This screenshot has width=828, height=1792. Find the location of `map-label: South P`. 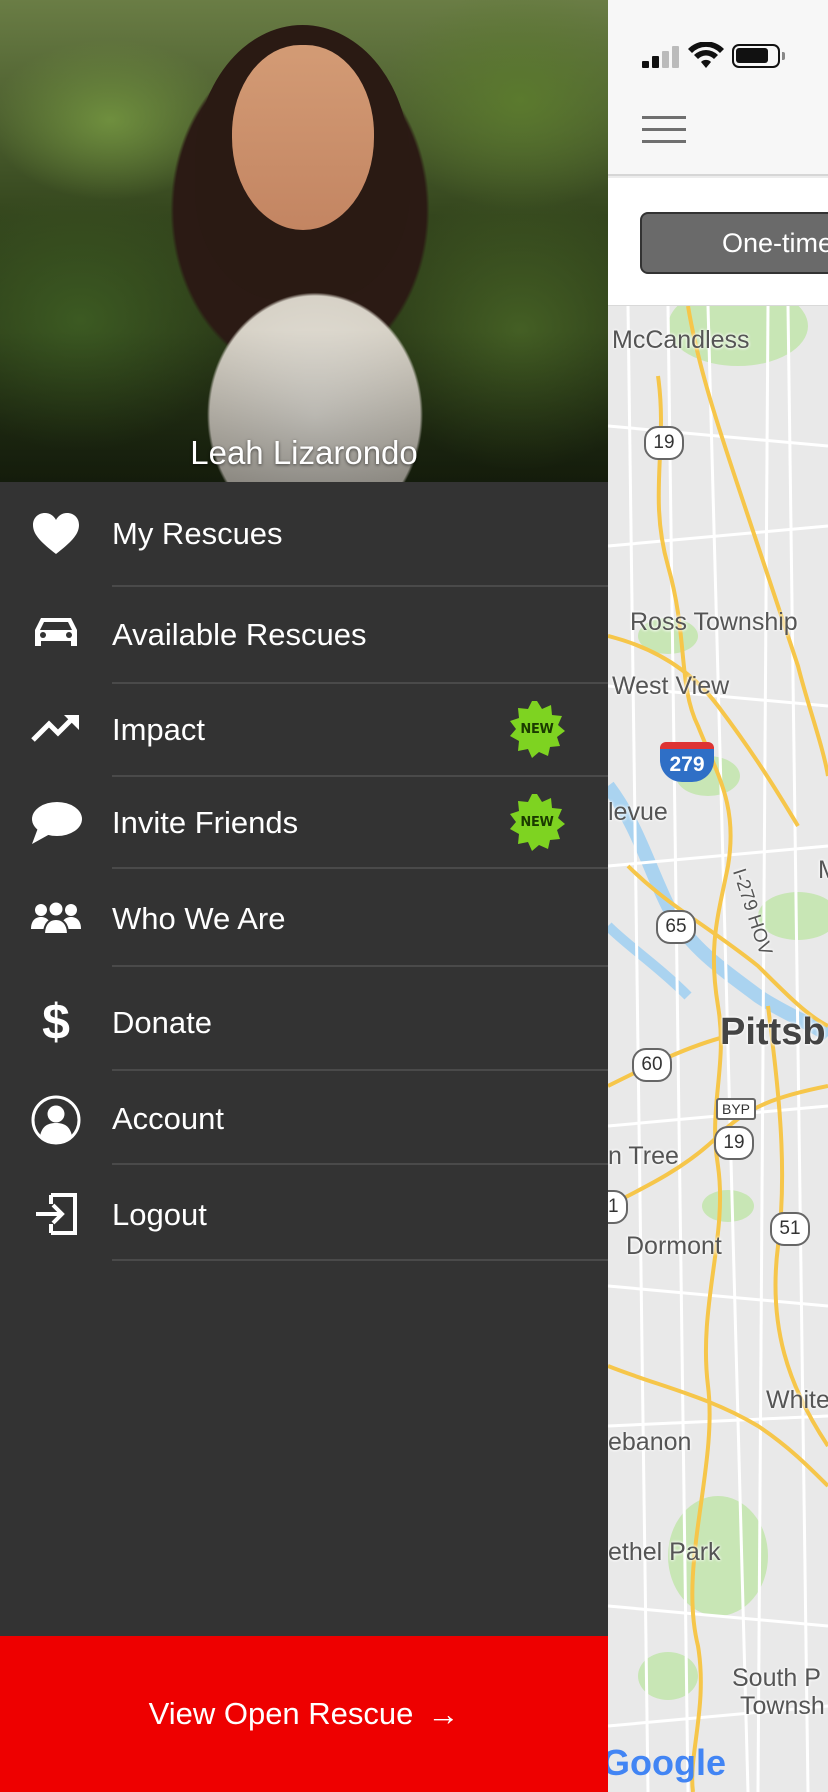

map-label: South P is located at coordinates (776, 1678).